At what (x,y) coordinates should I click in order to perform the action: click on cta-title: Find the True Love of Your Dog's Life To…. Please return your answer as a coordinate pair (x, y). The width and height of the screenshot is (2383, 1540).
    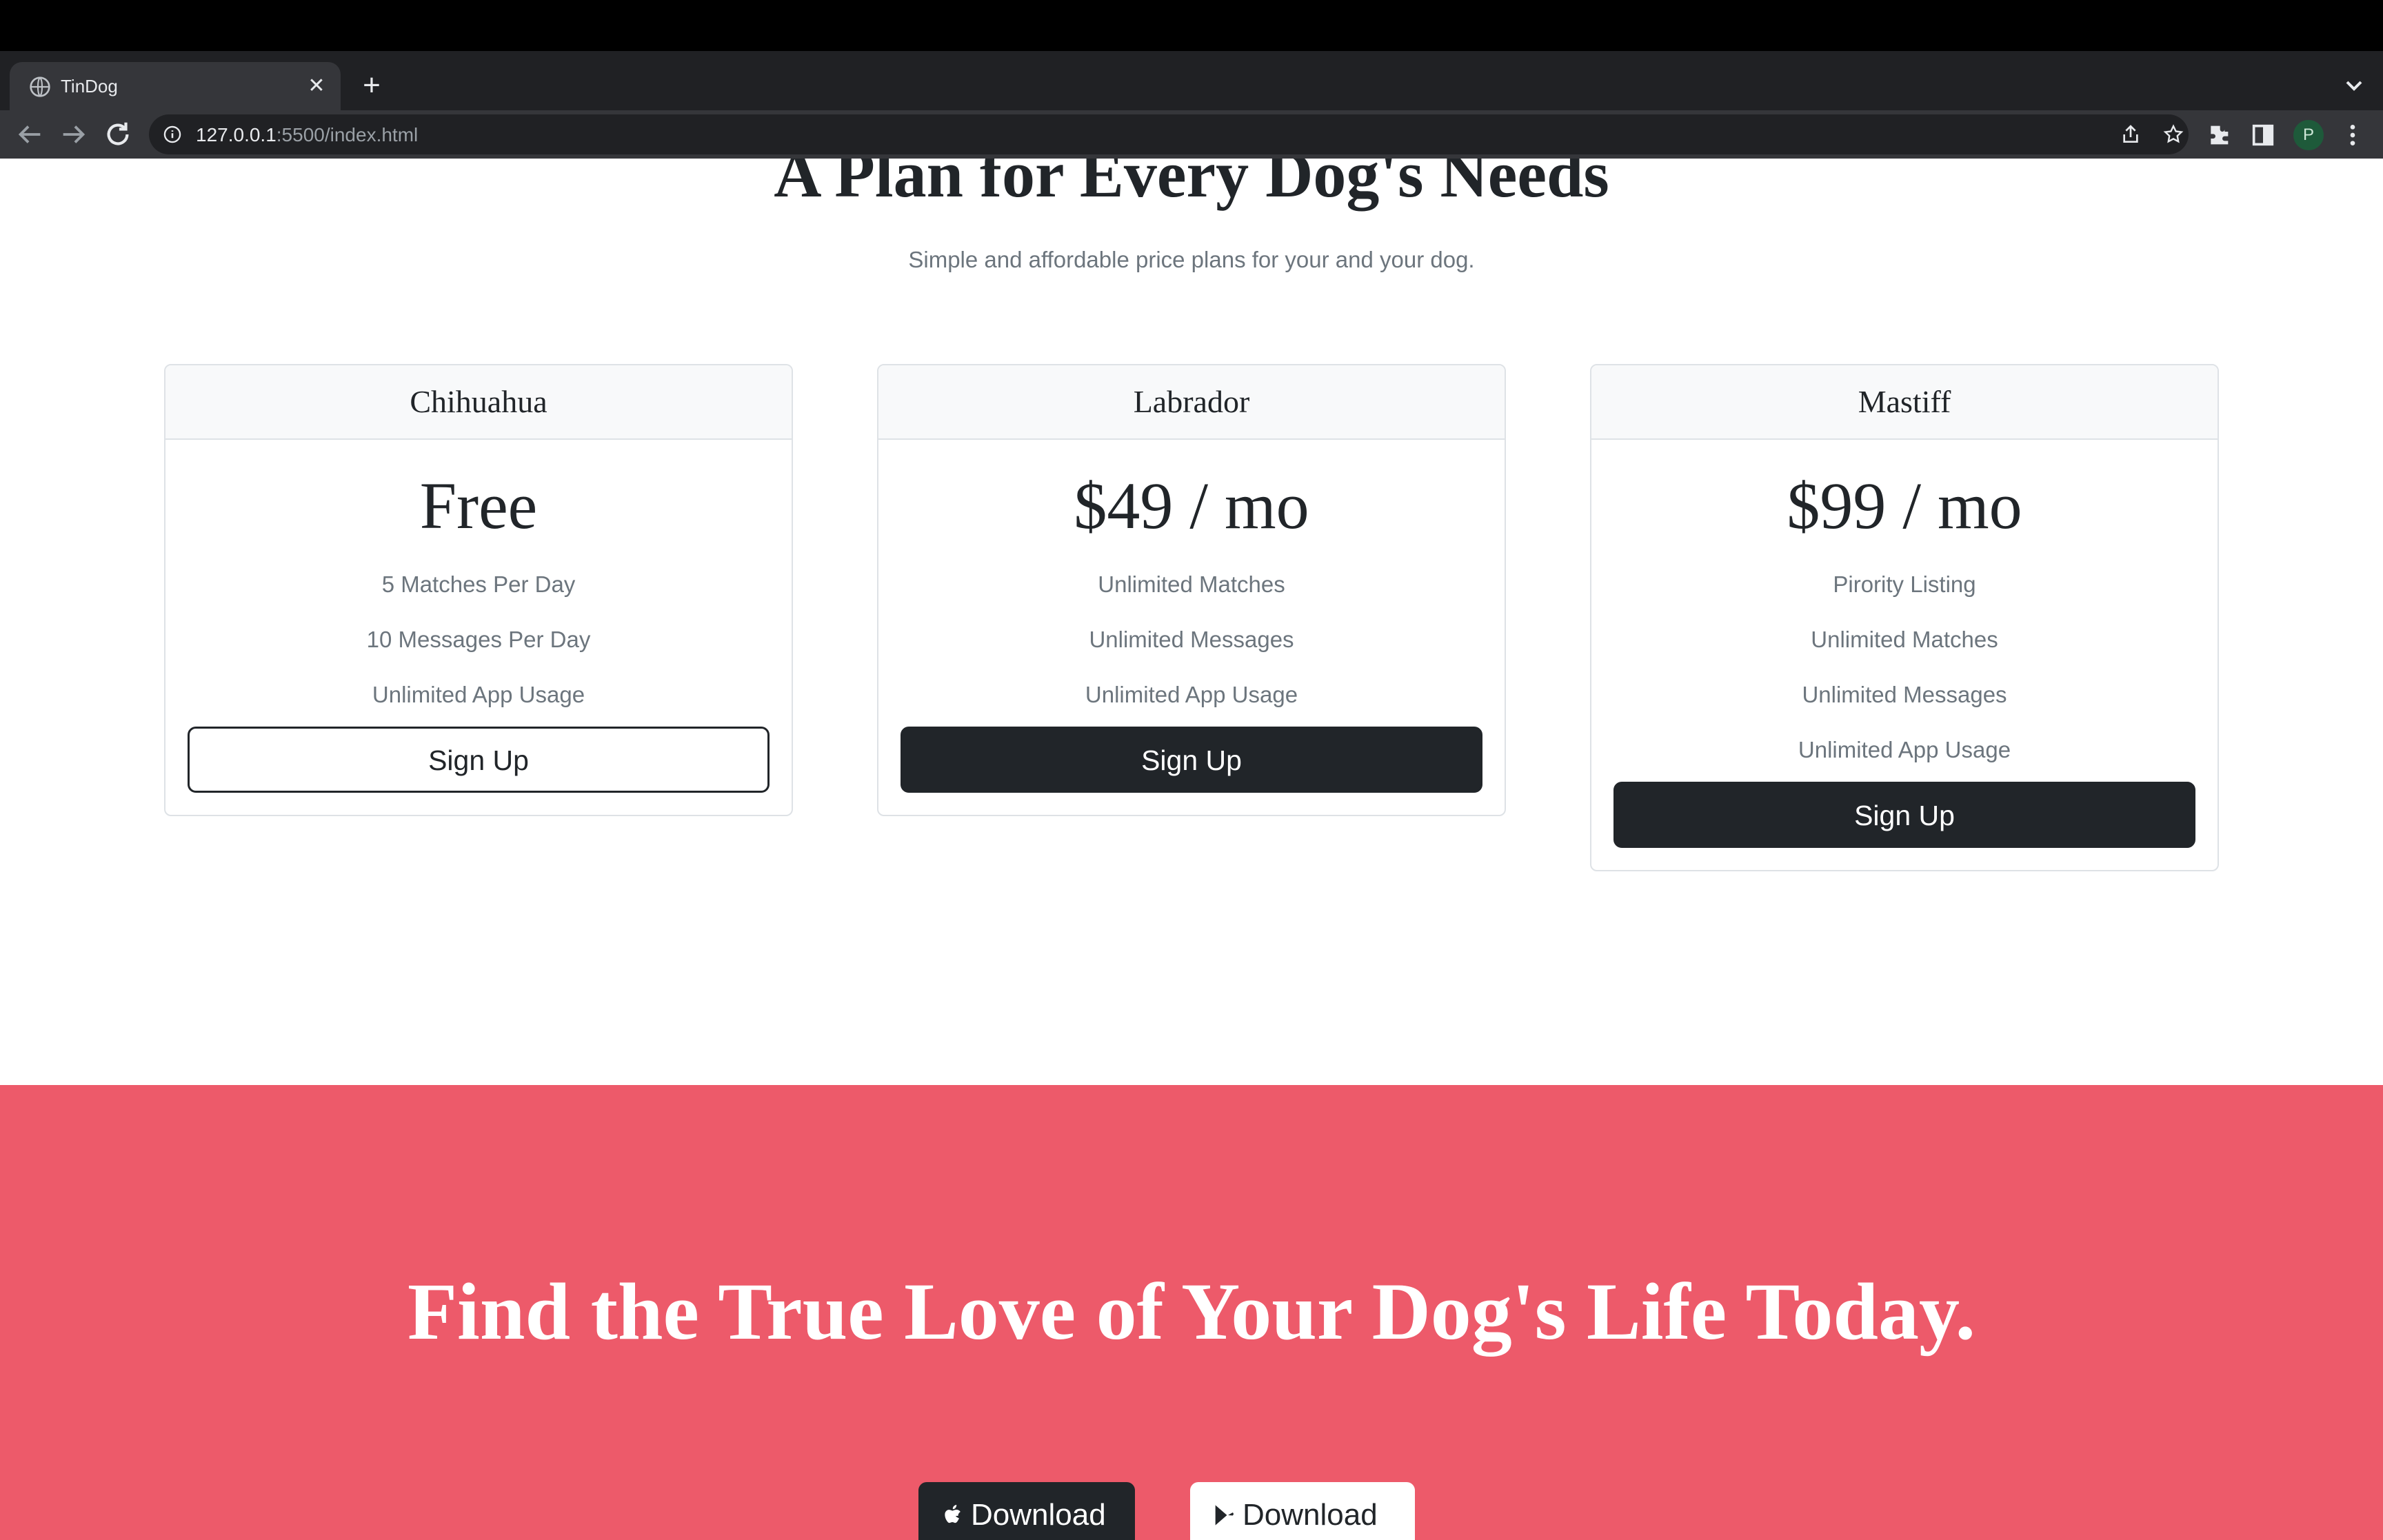
    Looking at the image, I should click on (1191, 1312).